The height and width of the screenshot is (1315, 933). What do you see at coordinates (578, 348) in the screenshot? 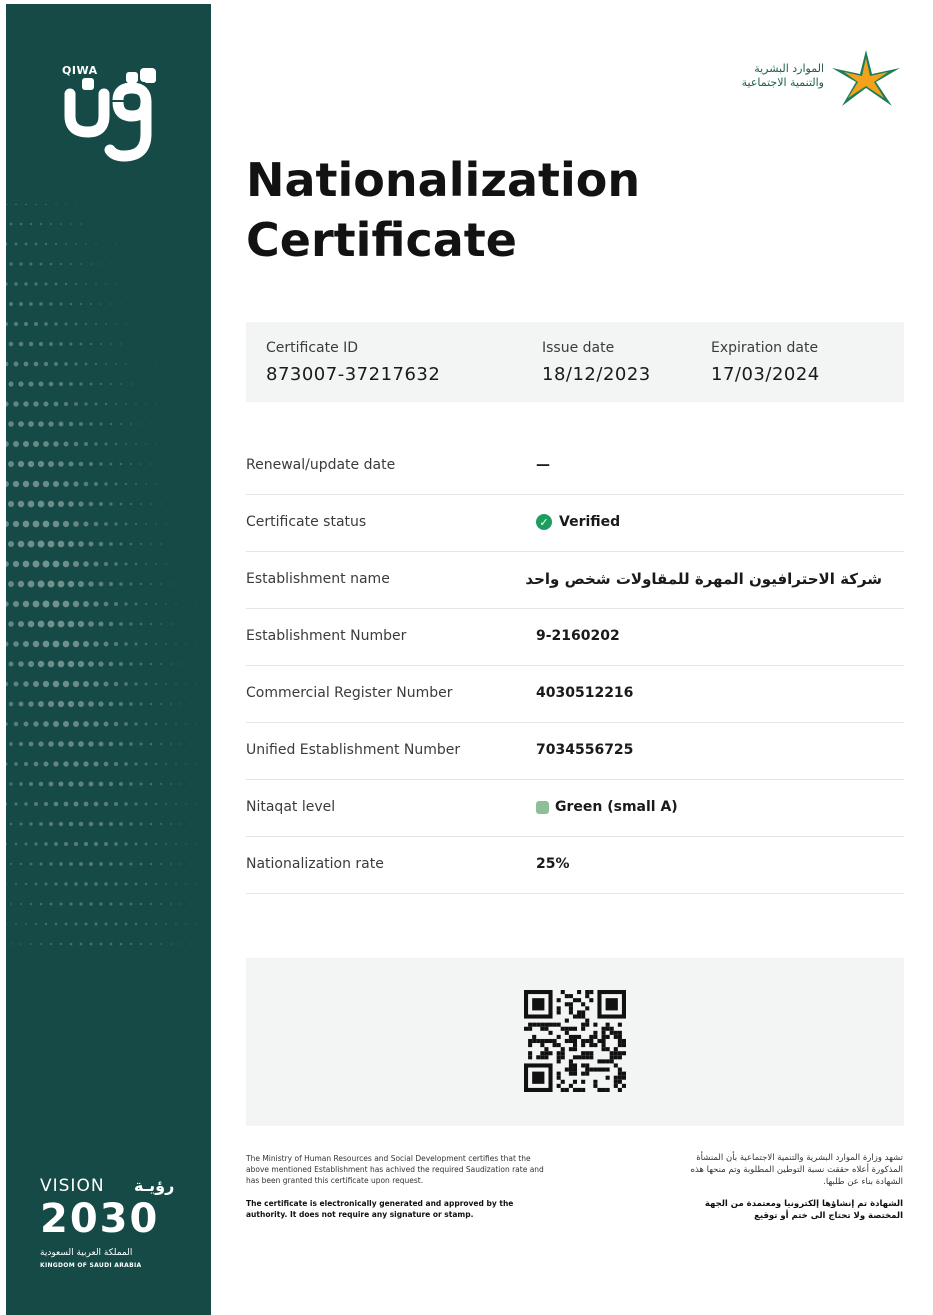
I see `issue-date-label: Issue date` at bounding box center [578, 348].